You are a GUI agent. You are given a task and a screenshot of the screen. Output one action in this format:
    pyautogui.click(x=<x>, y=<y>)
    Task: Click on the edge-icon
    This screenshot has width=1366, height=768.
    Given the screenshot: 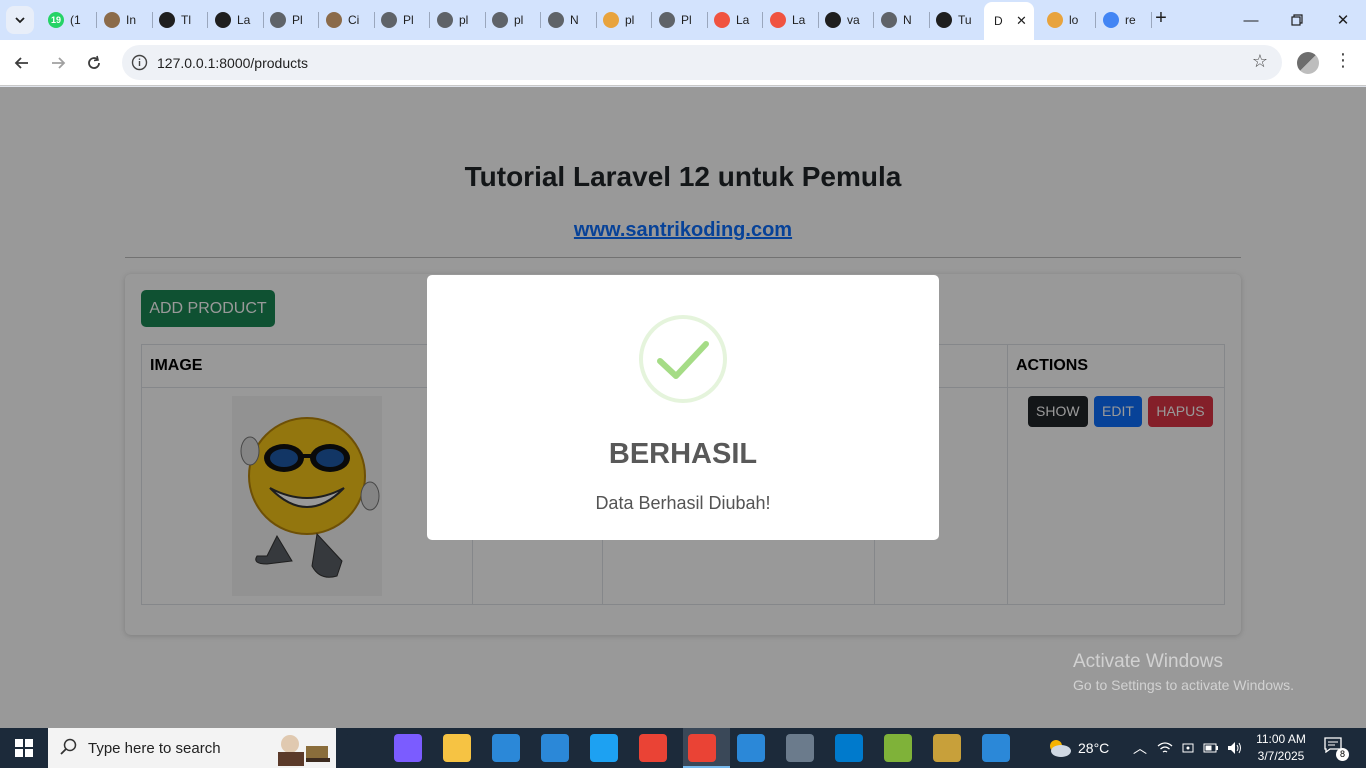 What is the action you would take?
    pyautogui.click(x=604, y=748)
    